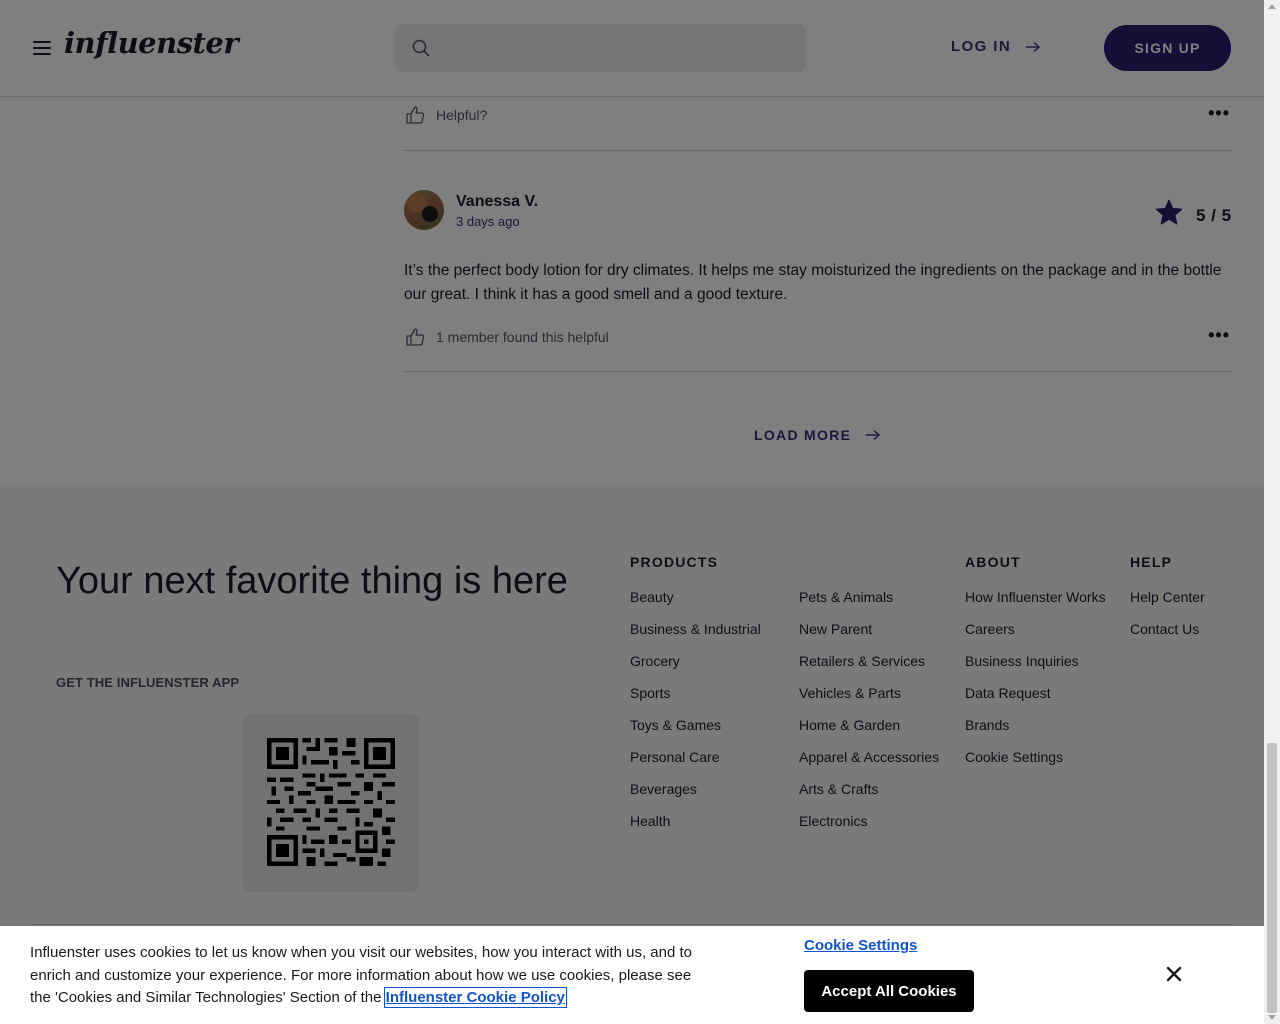 The image size is (1280, 1024). Describe the element at coordinates (1272, 1017) in the screenshot. I see `scroll-down-arrow-icon` at that location.